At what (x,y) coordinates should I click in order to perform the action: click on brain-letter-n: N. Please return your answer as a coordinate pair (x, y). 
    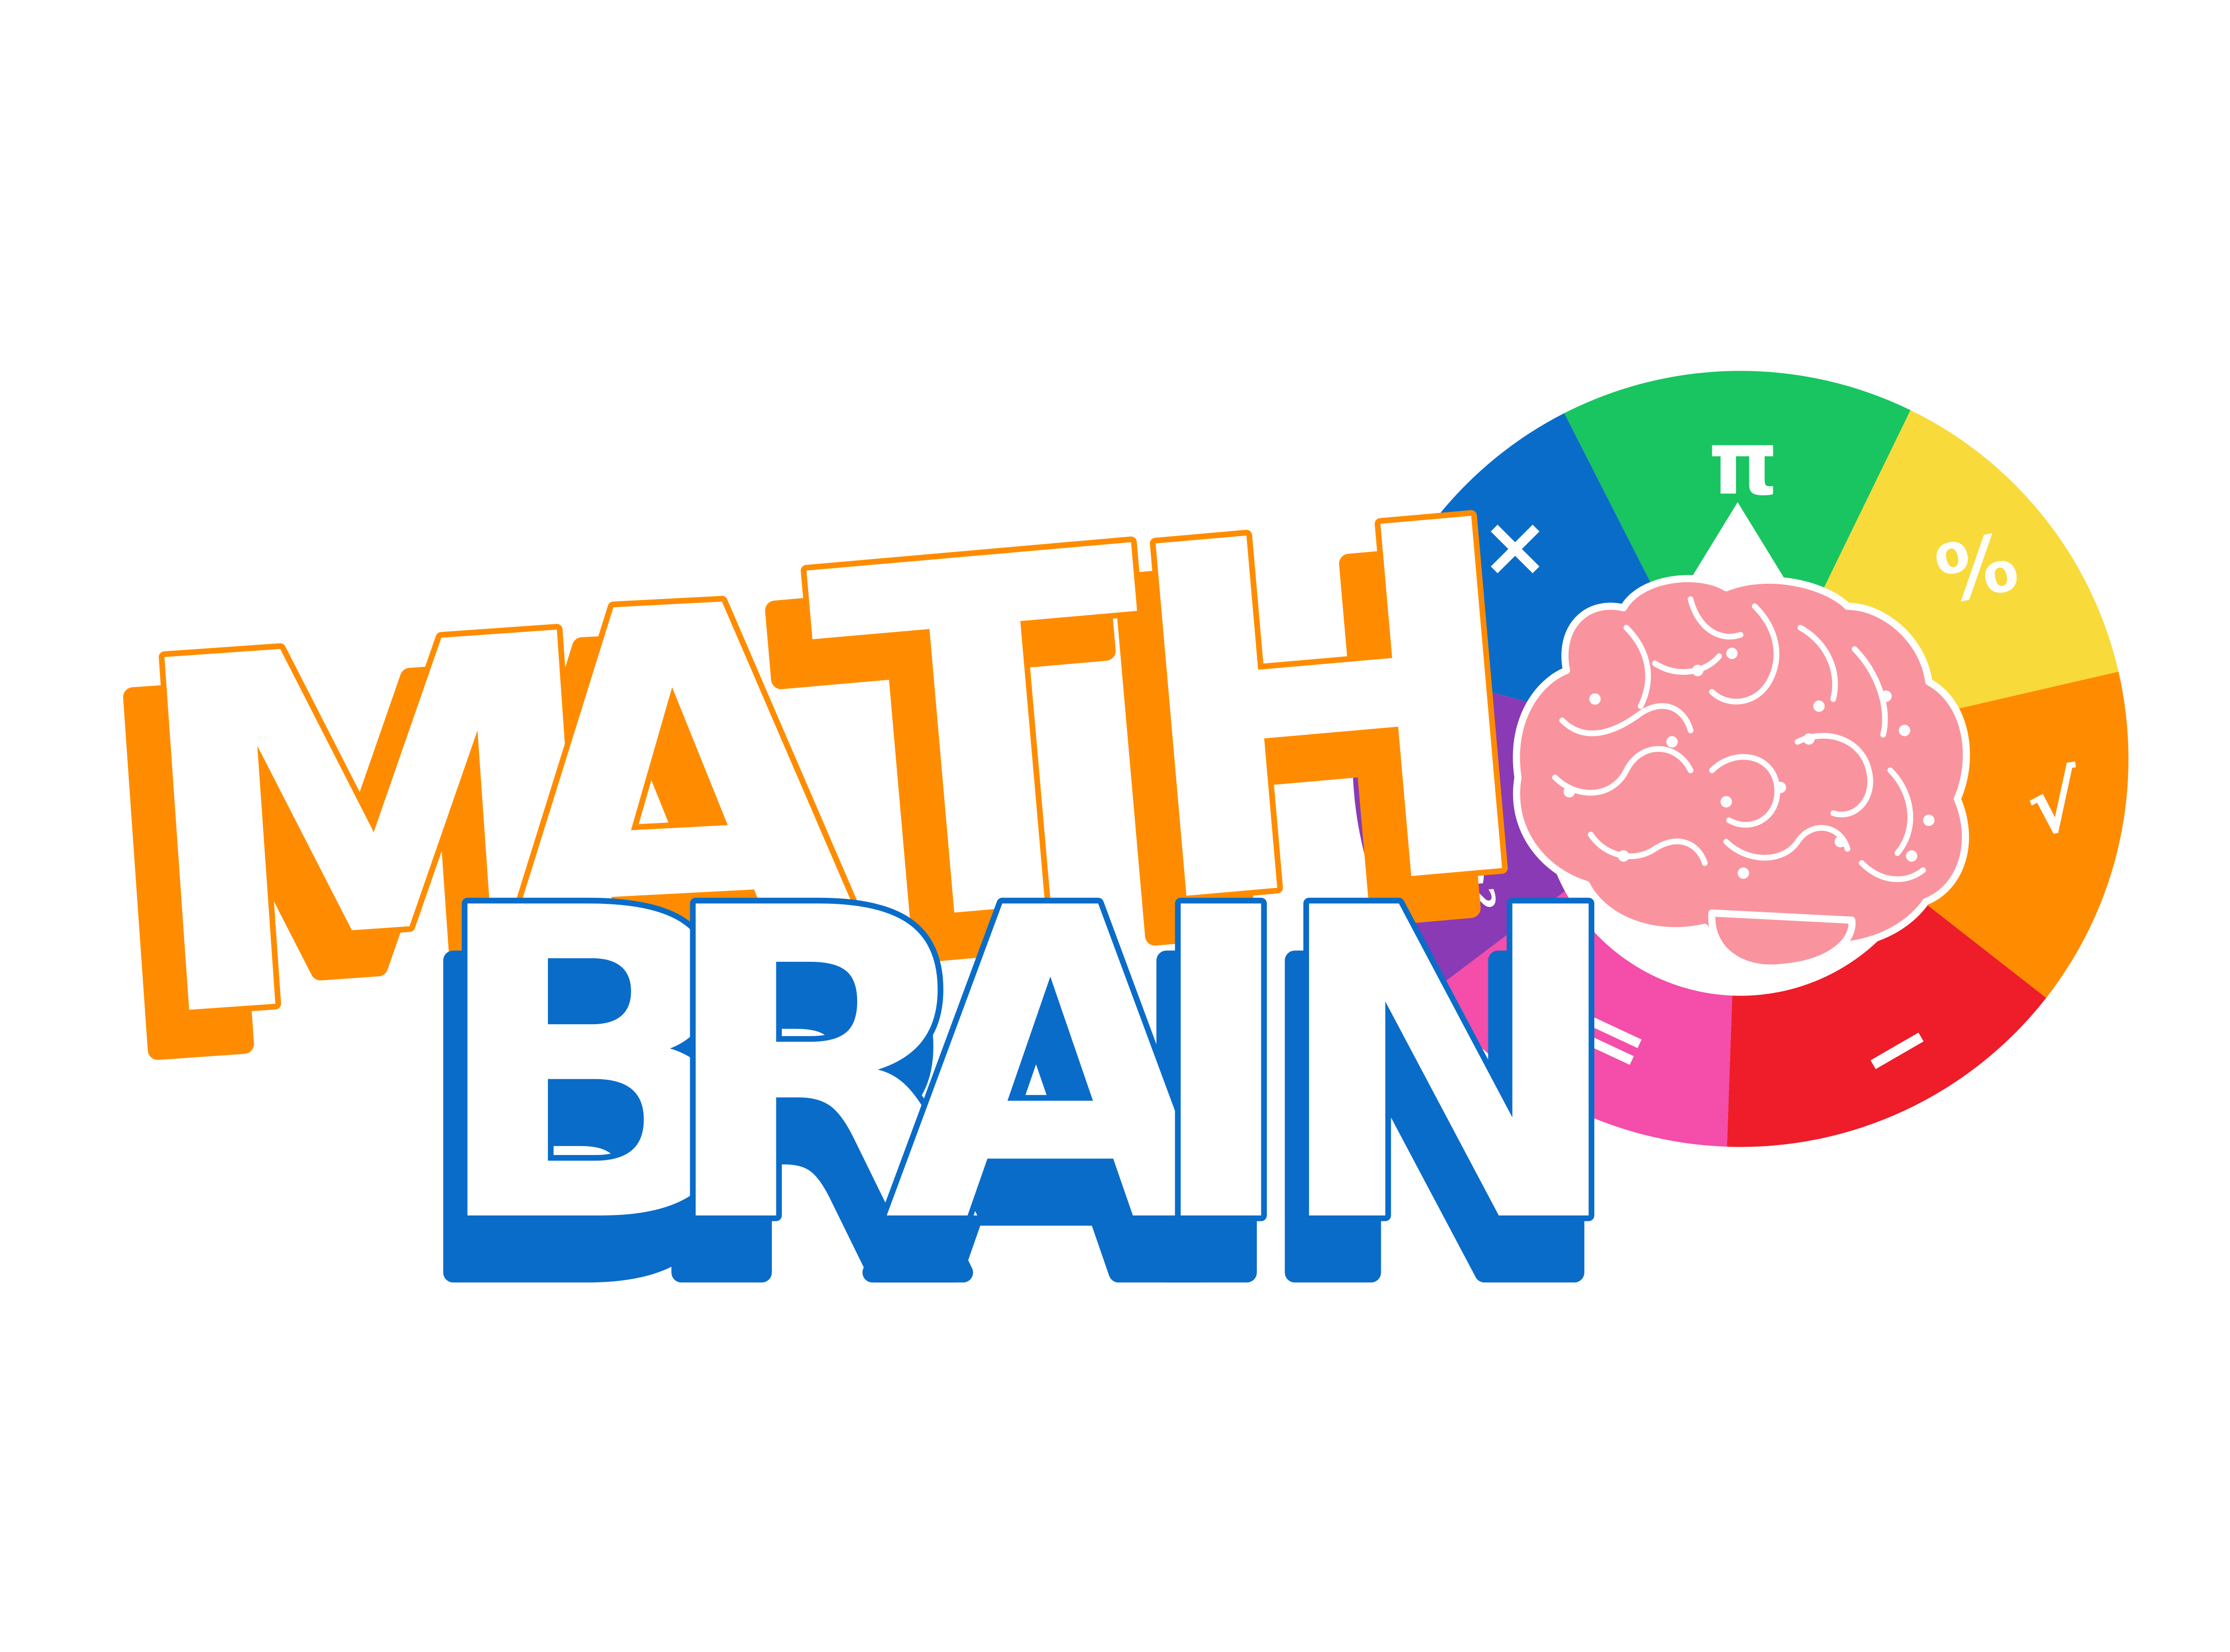
    Looking at the image, I should click on (1448, 1067).